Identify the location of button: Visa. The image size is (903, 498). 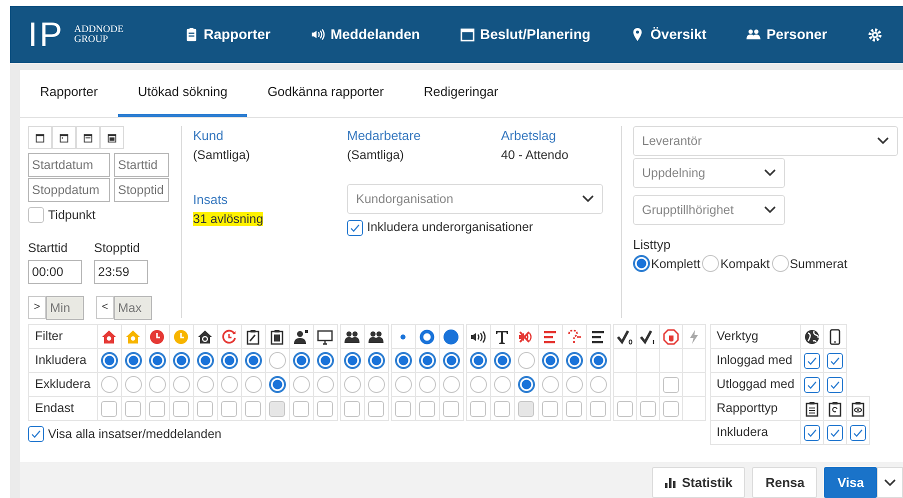
(850, 482).